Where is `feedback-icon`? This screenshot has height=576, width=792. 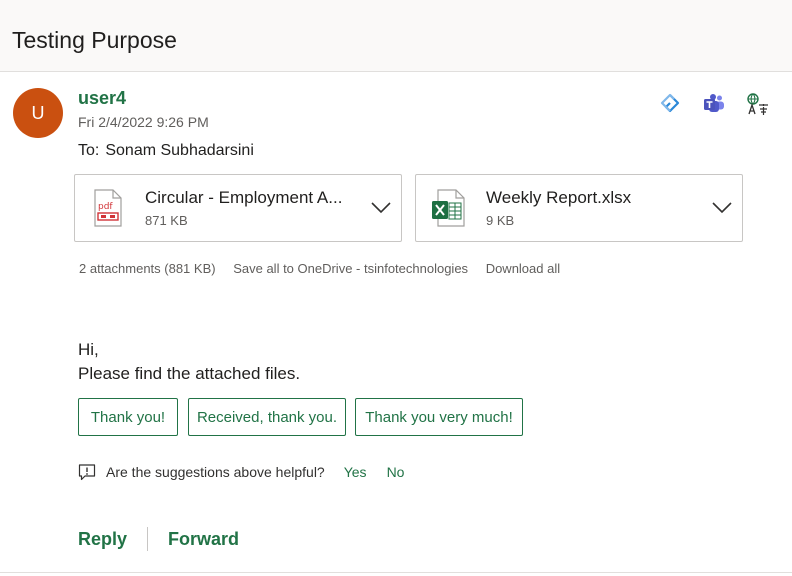
feedback-icon is located at coordinates (87, 472).